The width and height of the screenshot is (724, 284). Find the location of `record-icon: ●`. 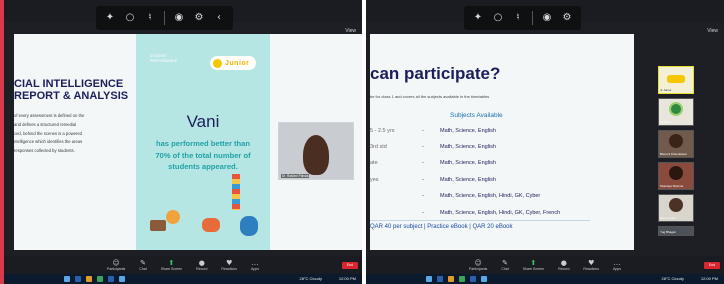

record-icon: ● is located at coordinates (563, 263).